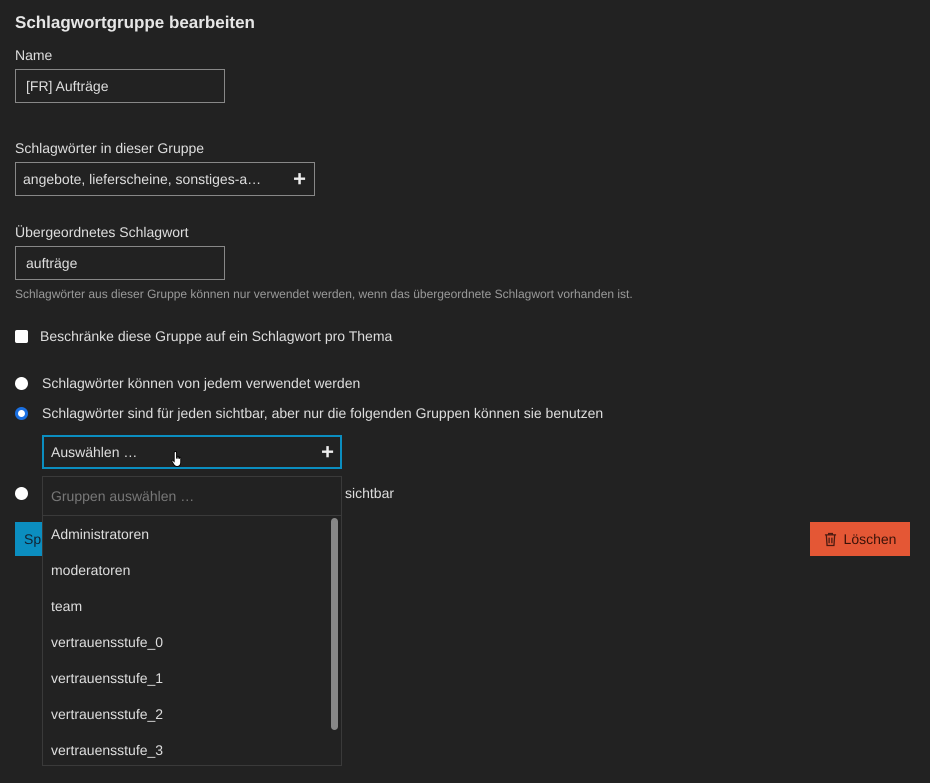  Describe the element at coordinates (324, 294) in the screenshot. I see `help-text: Schlagwörter aus dieser Gruppe können nur verwendet werden, wenn das übergeordnete Schlagwort vorhanden ist.` at that location.